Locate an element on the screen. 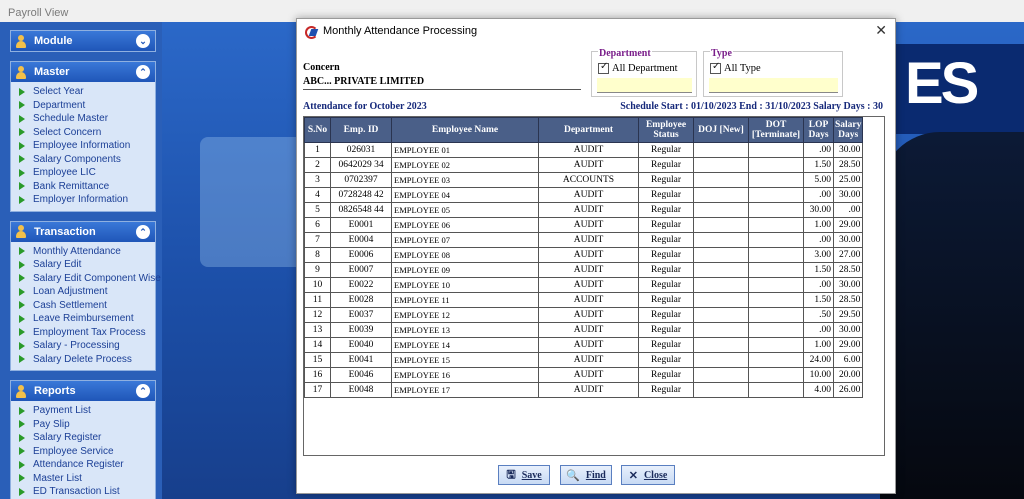 This screenshot has height=499, width=1024. sidebar-menu-item: Select Year is located at coordinates (87, 92).